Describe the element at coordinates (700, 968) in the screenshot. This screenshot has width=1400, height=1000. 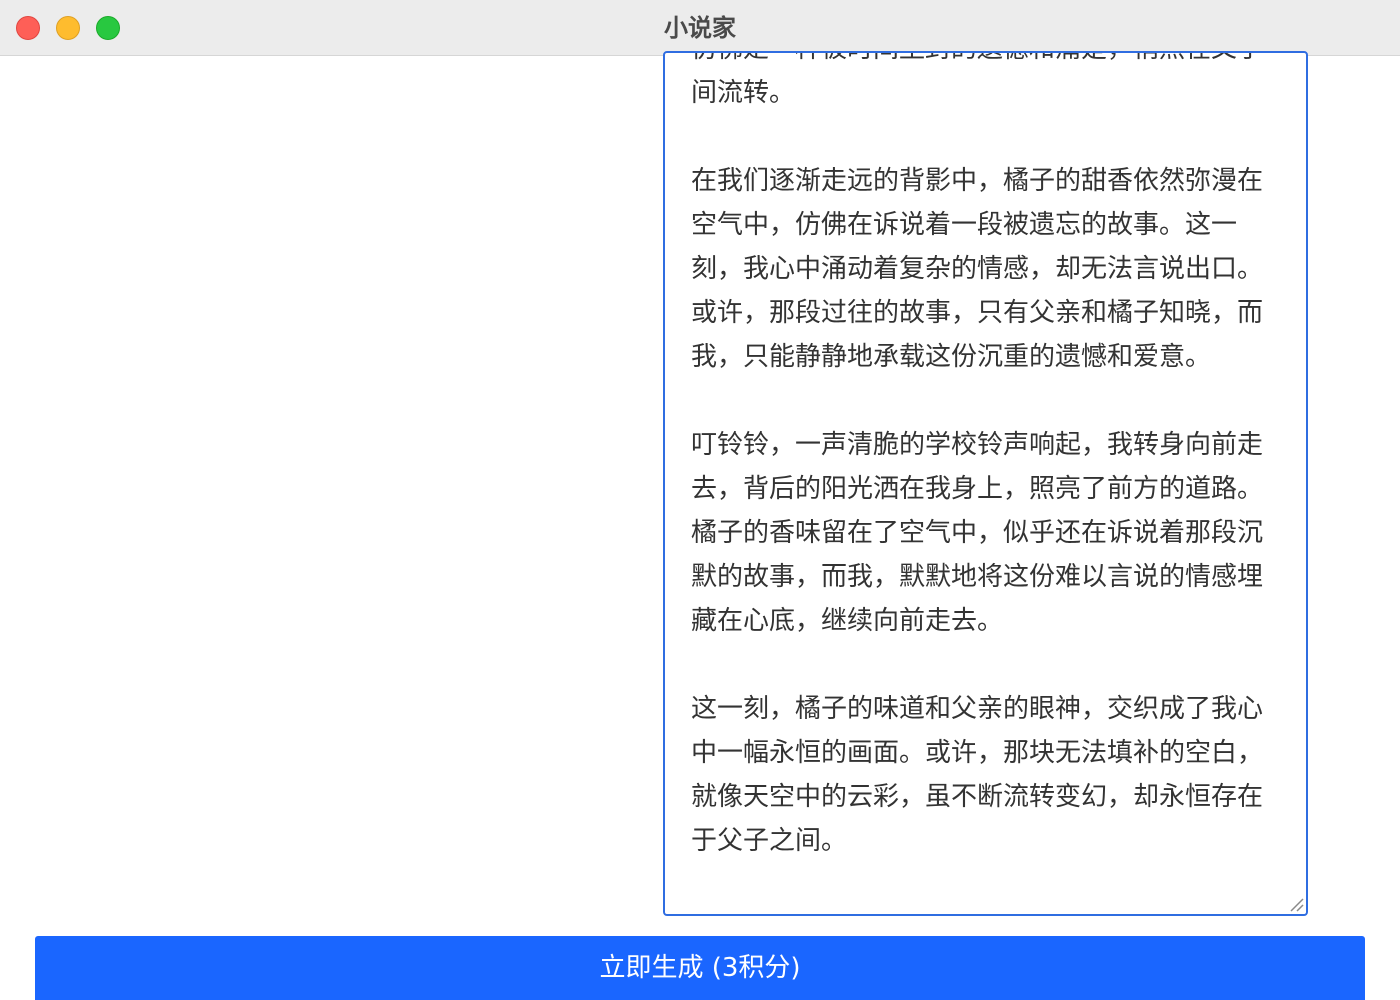
I see `generate-now-button: 立即生成 (3积分)` at that location.